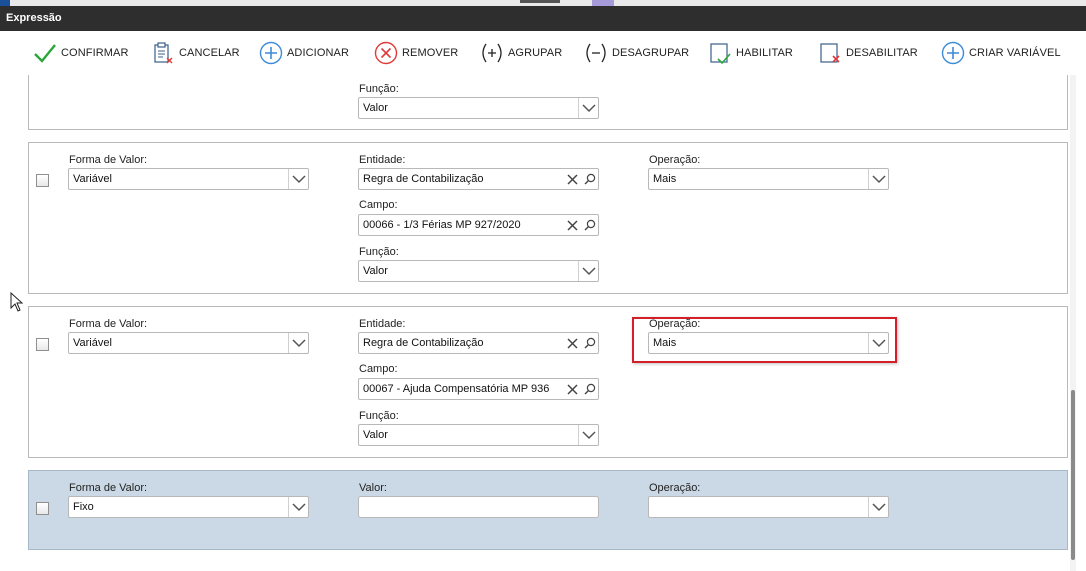  Describe the element at coordinates (188, 507) in the screenshot. I see `forma-de-valor-select: Fixo` at that location.